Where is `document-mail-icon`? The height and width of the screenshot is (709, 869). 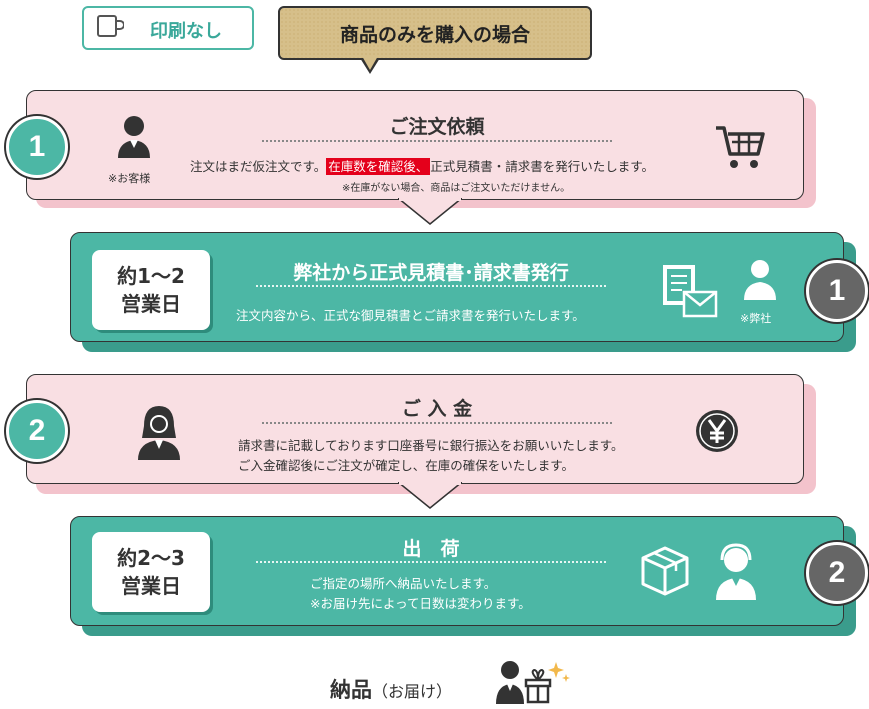
document-mail-icon is located at coordinates (690, 291).